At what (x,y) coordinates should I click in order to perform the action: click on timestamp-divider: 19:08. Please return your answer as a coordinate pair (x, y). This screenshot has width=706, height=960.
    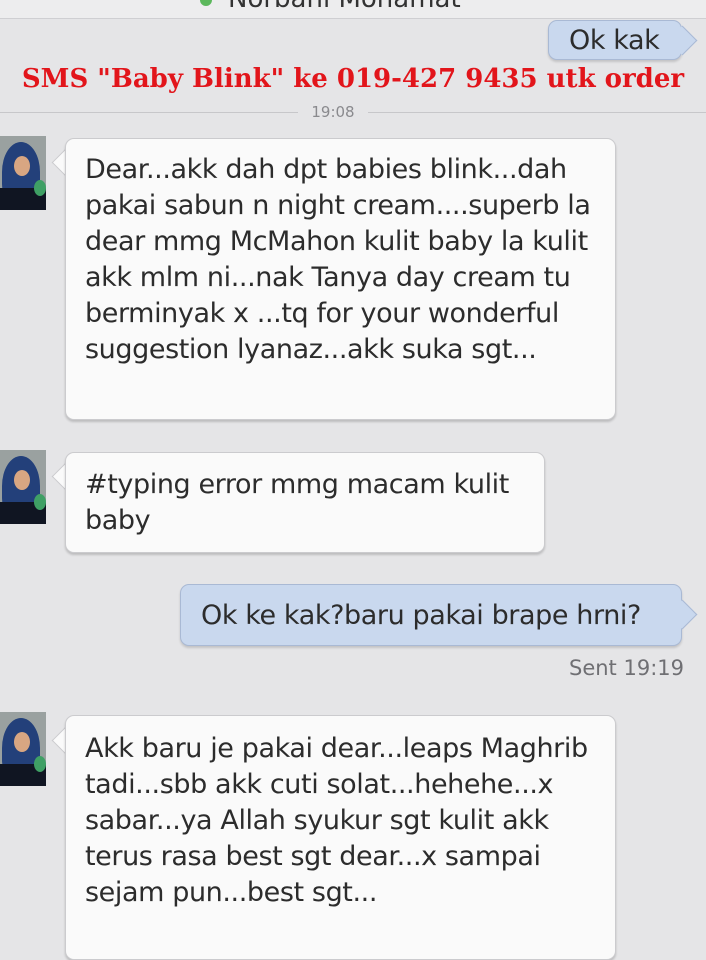
    Looking at the image, I should click on (353, 112).